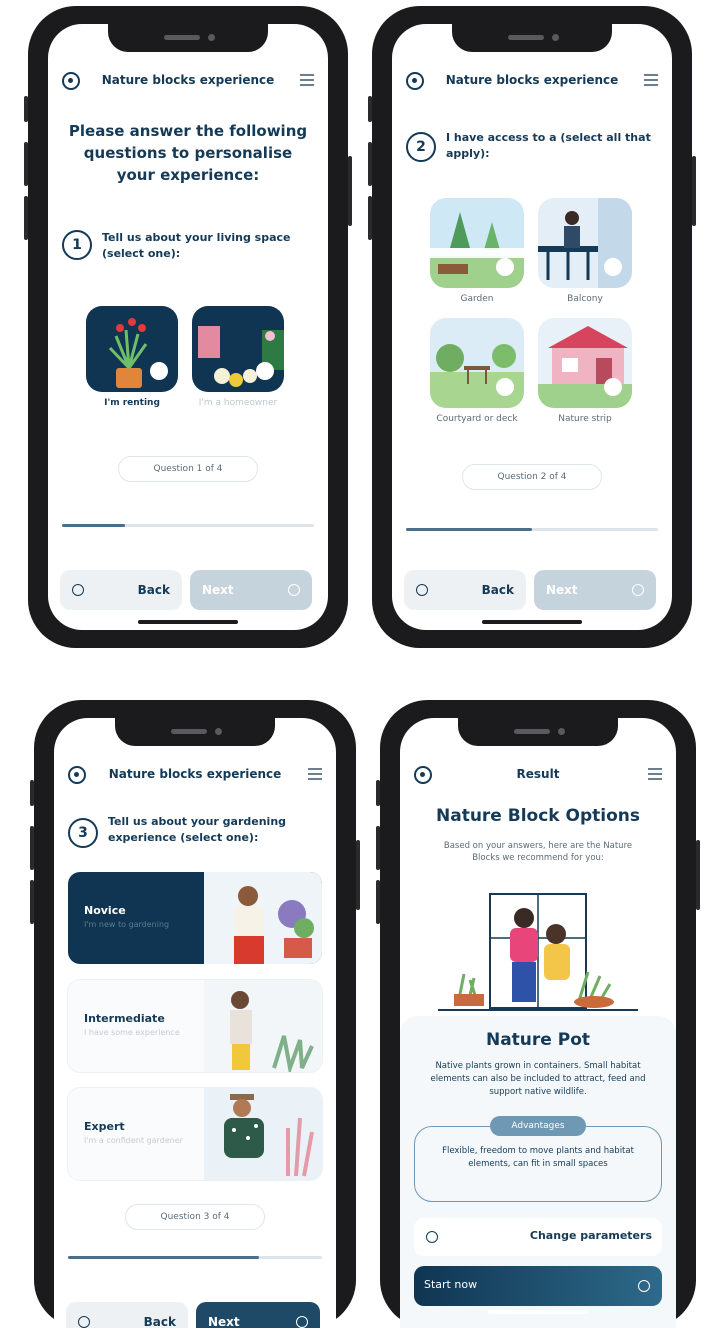 Image resolution: width=705 pixels, height=1328 pixels. What do you see at coordinates (538, 1237) in the screenshot?
I see `change-parameters-button: Change parameters` at bounding box center [538, 1237].